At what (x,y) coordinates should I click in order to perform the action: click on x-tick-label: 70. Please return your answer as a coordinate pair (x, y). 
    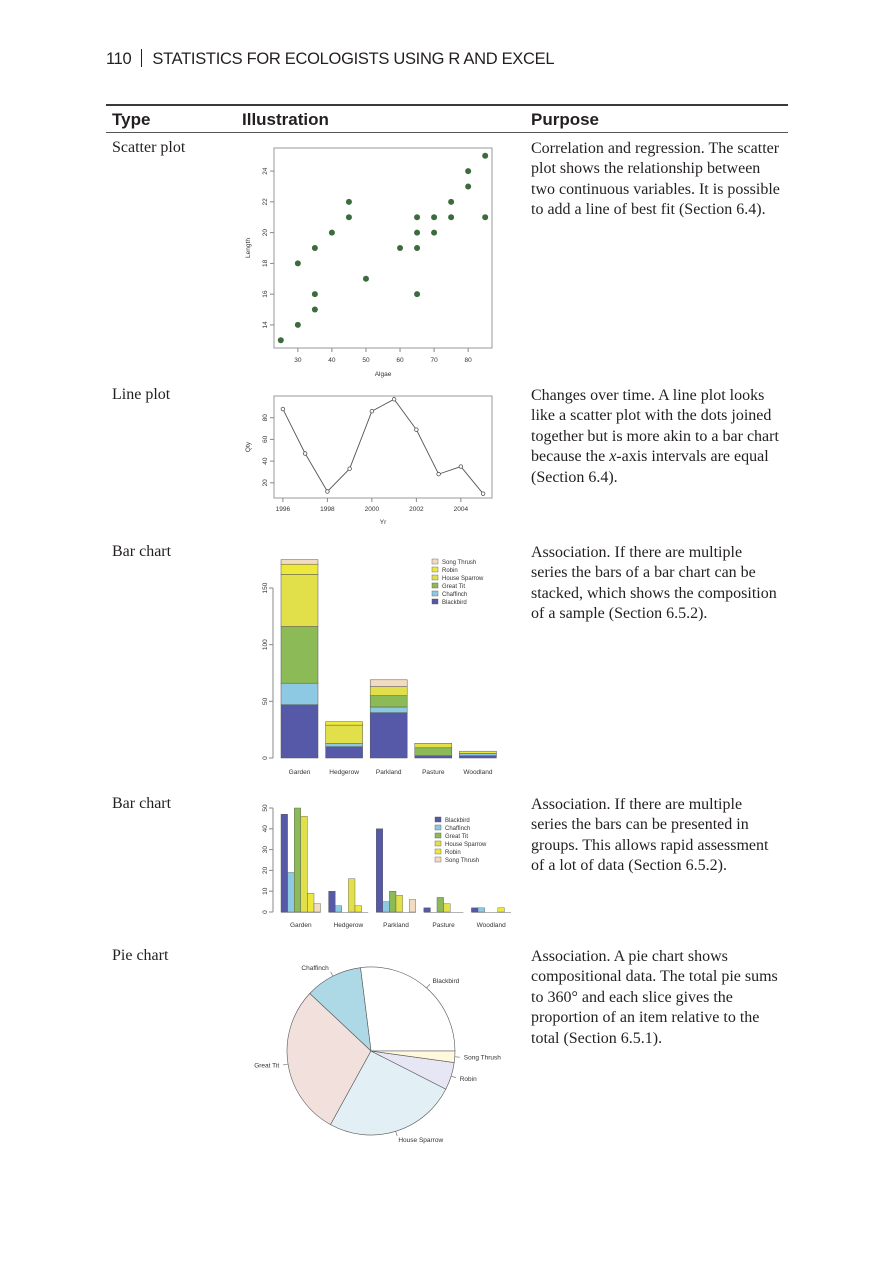
    Looking at the image, I should click on (434, 360).